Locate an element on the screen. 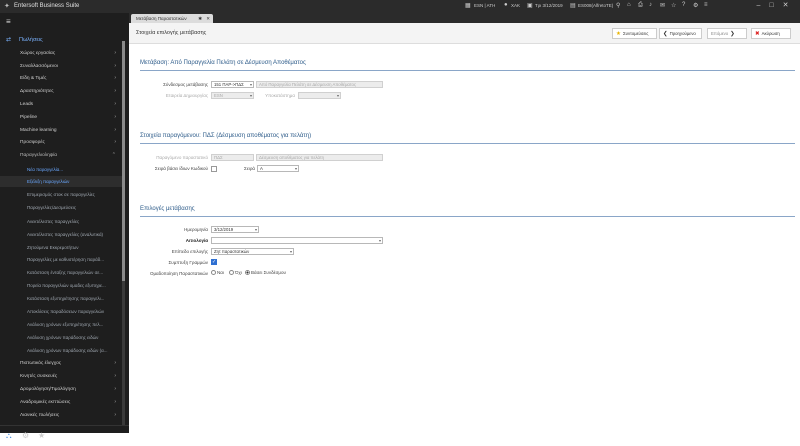 The image size is (800, 446). sidebar-item: Κινητές συσκευές › is located at coordinates (61, 376).